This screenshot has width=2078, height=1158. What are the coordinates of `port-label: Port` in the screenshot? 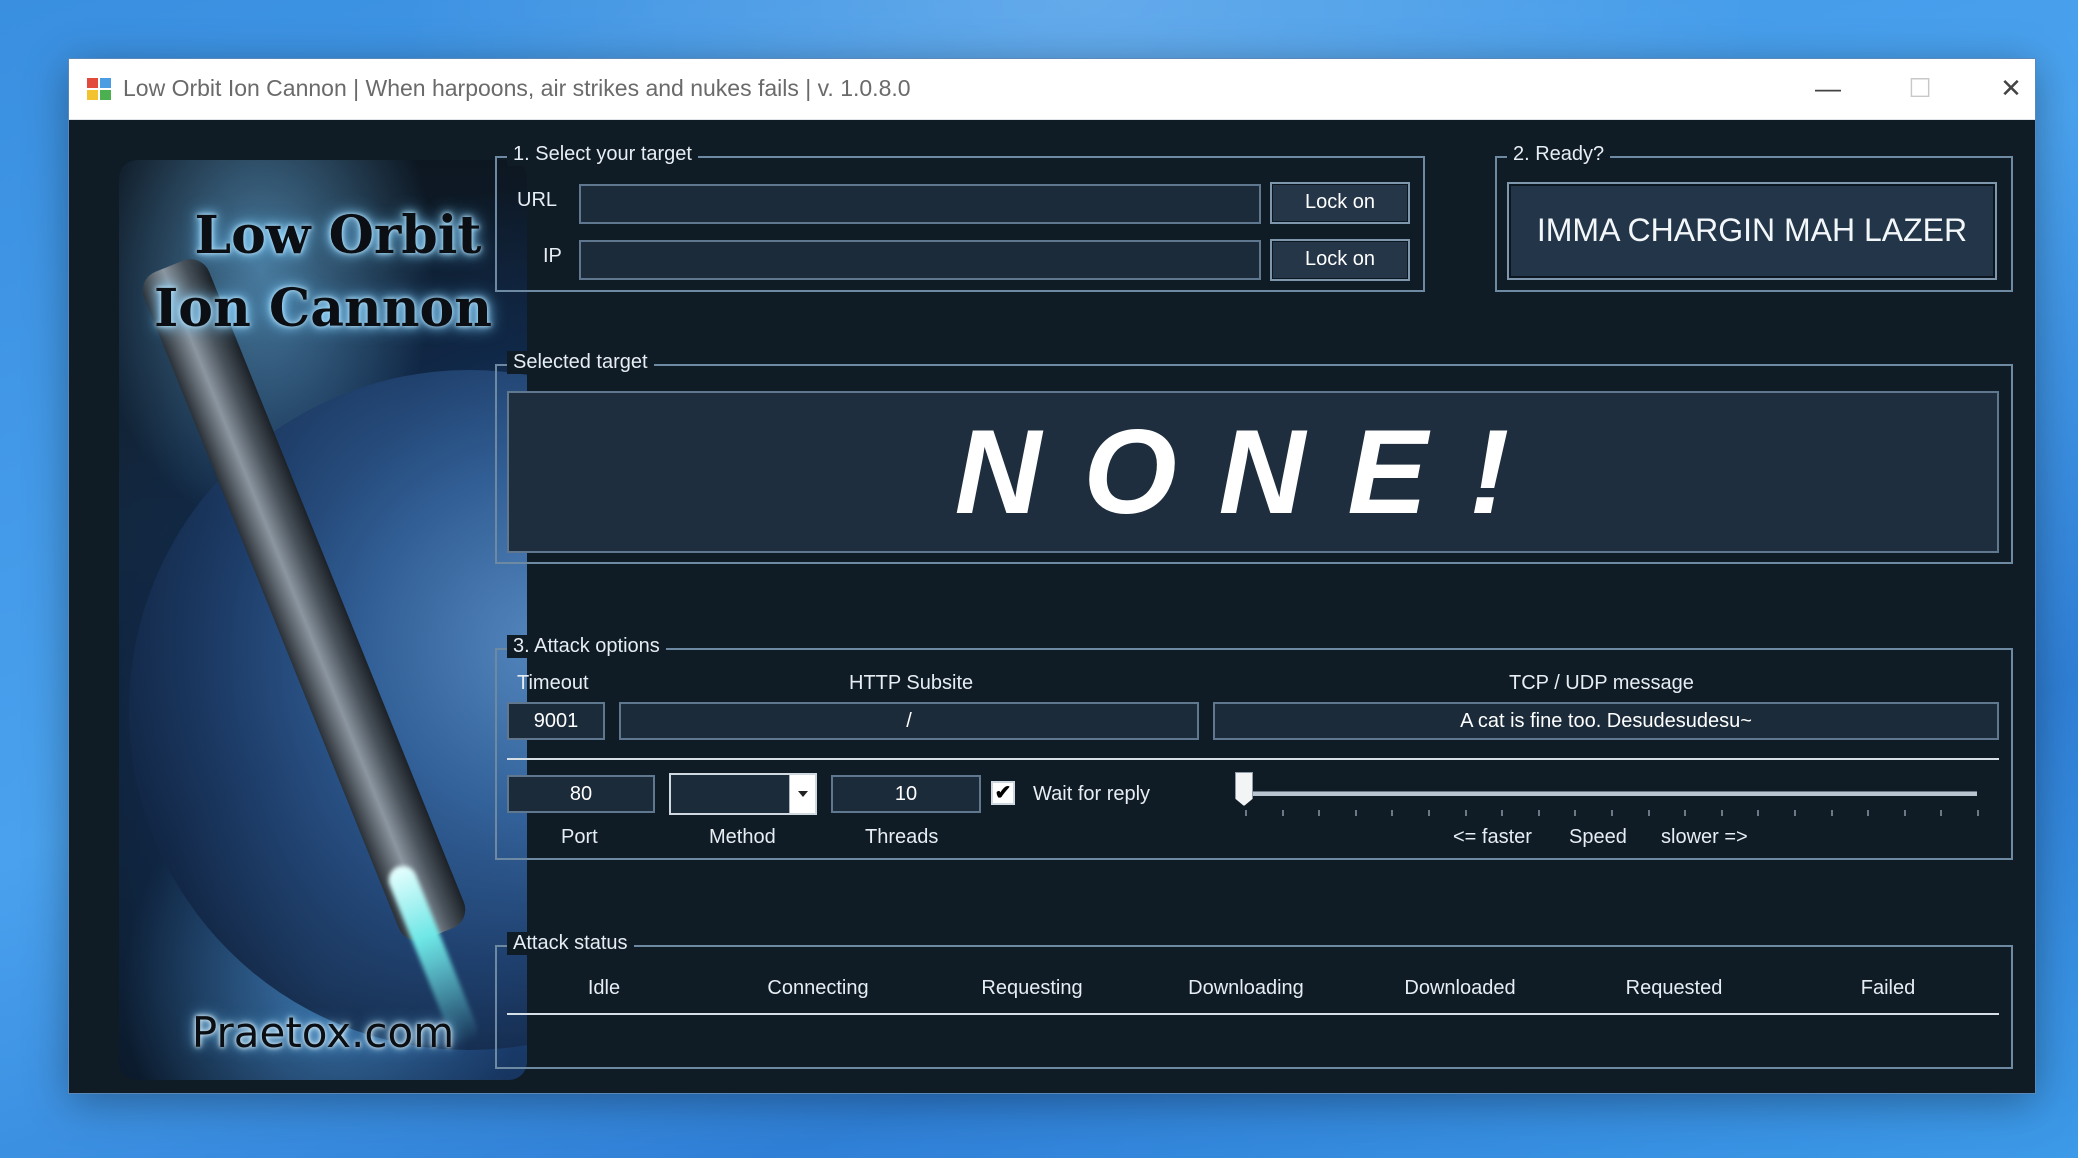 It's located at (579, 837).